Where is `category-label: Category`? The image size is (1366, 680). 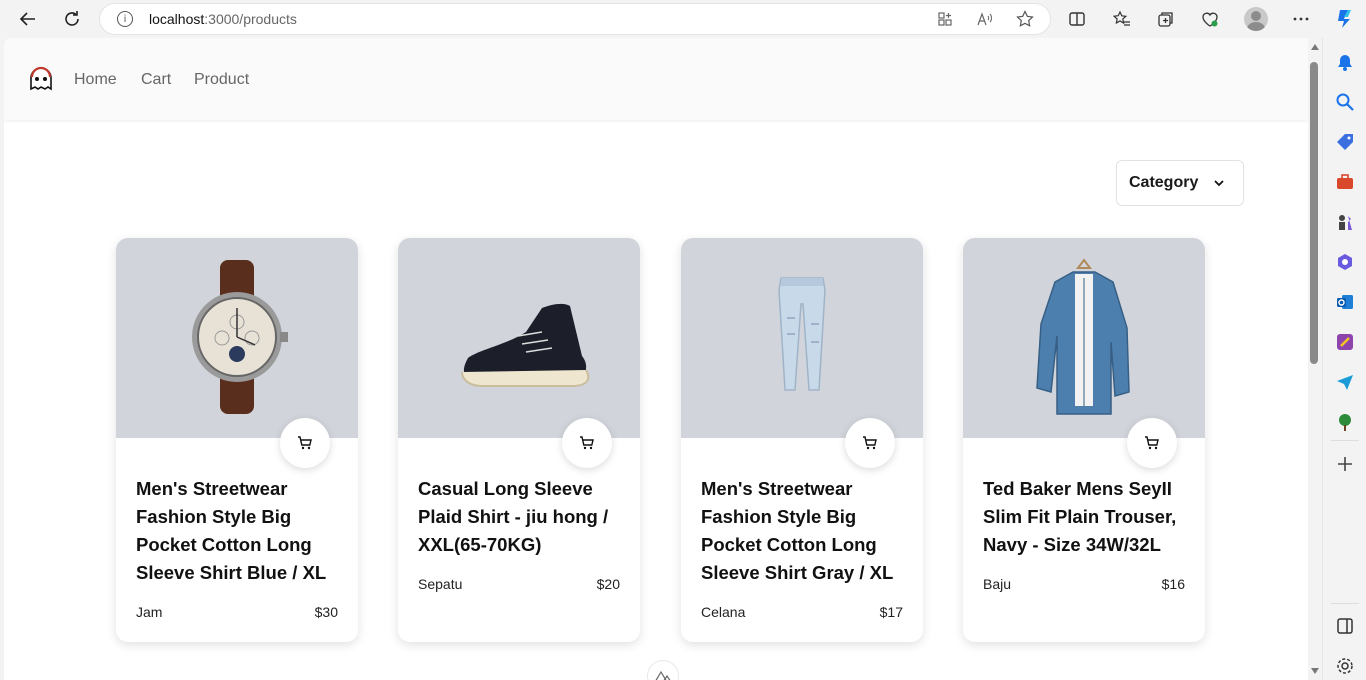 category-label: Category is located at coordinates (1164, 182).